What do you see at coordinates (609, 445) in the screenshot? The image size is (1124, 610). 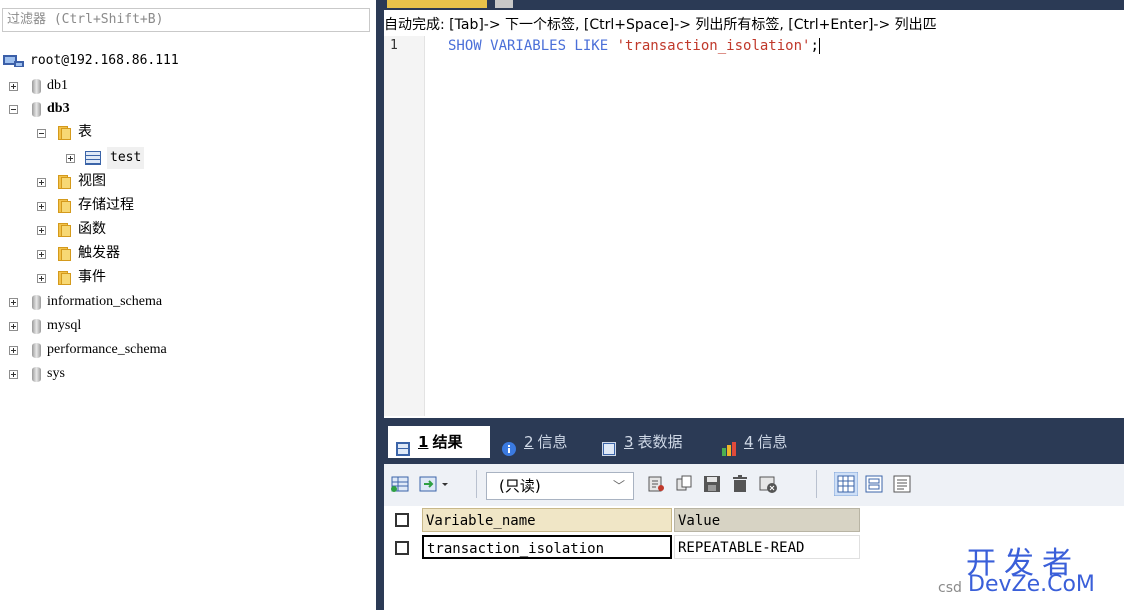 I see `table-data-icon` at bounding box center [609, 445].